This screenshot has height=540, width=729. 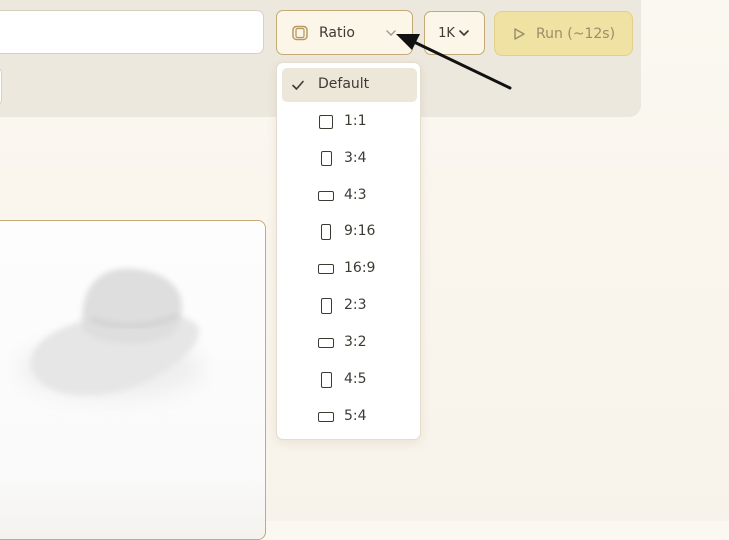 What do you see at coordinates (355, 342) in the screenshot?
I see `ratio-option-label: 3:2` at bounding box center [355, 342].